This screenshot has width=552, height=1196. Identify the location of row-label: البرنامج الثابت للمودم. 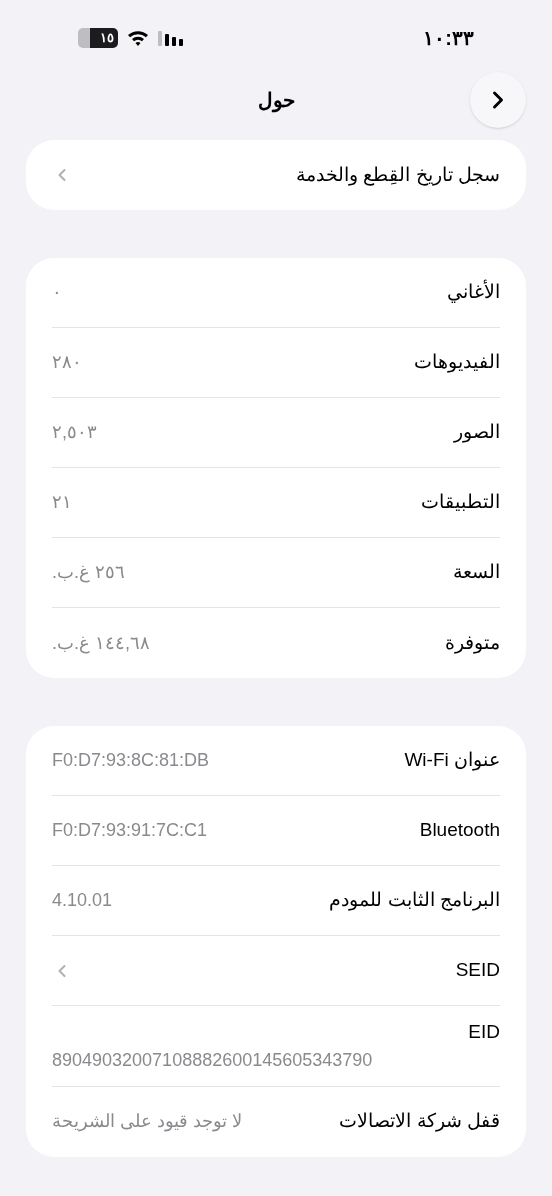
(414, 900).